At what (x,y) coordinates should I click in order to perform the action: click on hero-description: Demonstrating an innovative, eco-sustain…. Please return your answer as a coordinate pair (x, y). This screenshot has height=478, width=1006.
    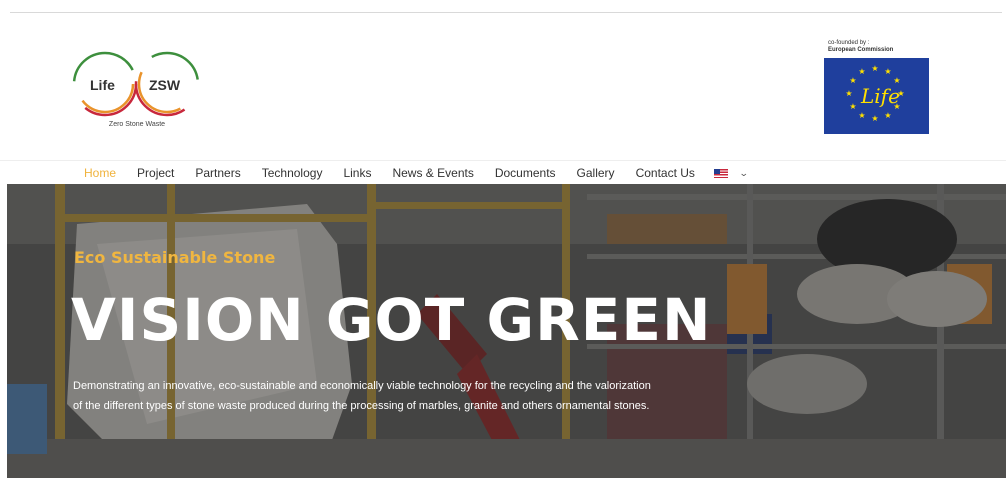
    Looking at the image, I should click on (362, 396).